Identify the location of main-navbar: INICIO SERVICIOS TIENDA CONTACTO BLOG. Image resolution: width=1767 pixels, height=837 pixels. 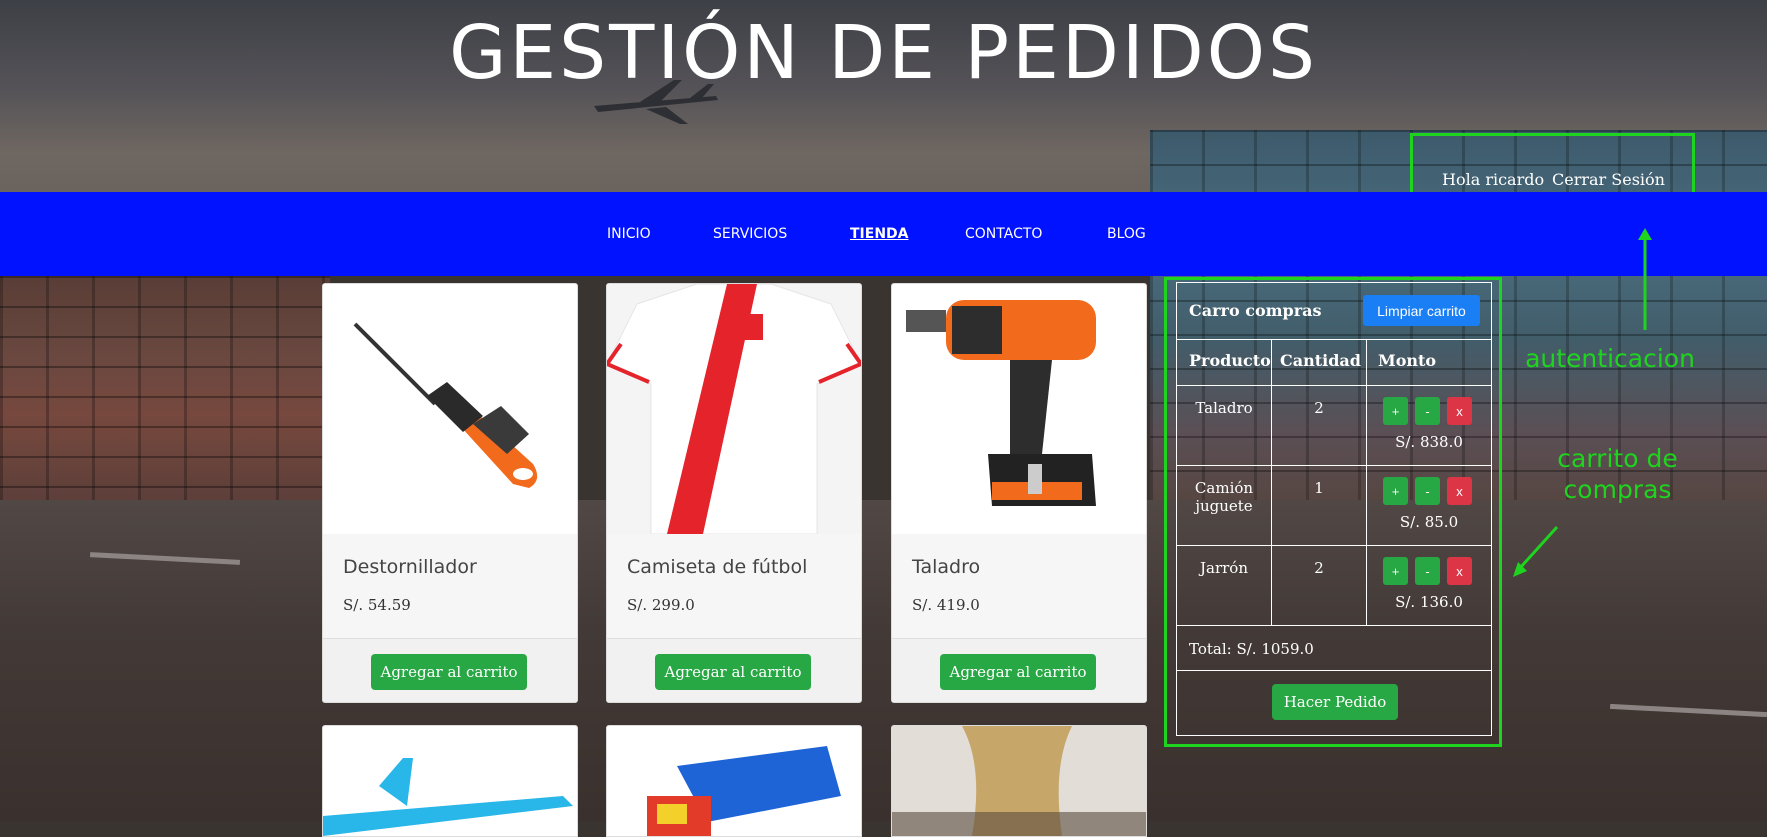
(883, 234).